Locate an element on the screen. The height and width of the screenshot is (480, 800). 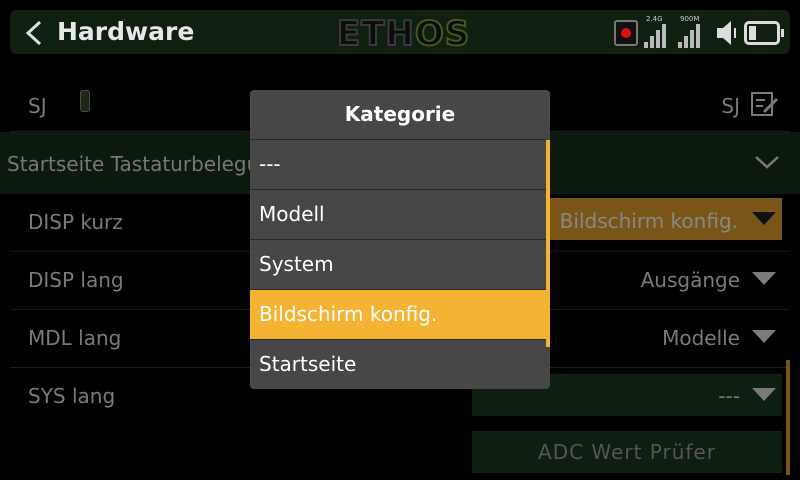
disp-lang-value: Ausgänge is located at coordinates (690, 280).